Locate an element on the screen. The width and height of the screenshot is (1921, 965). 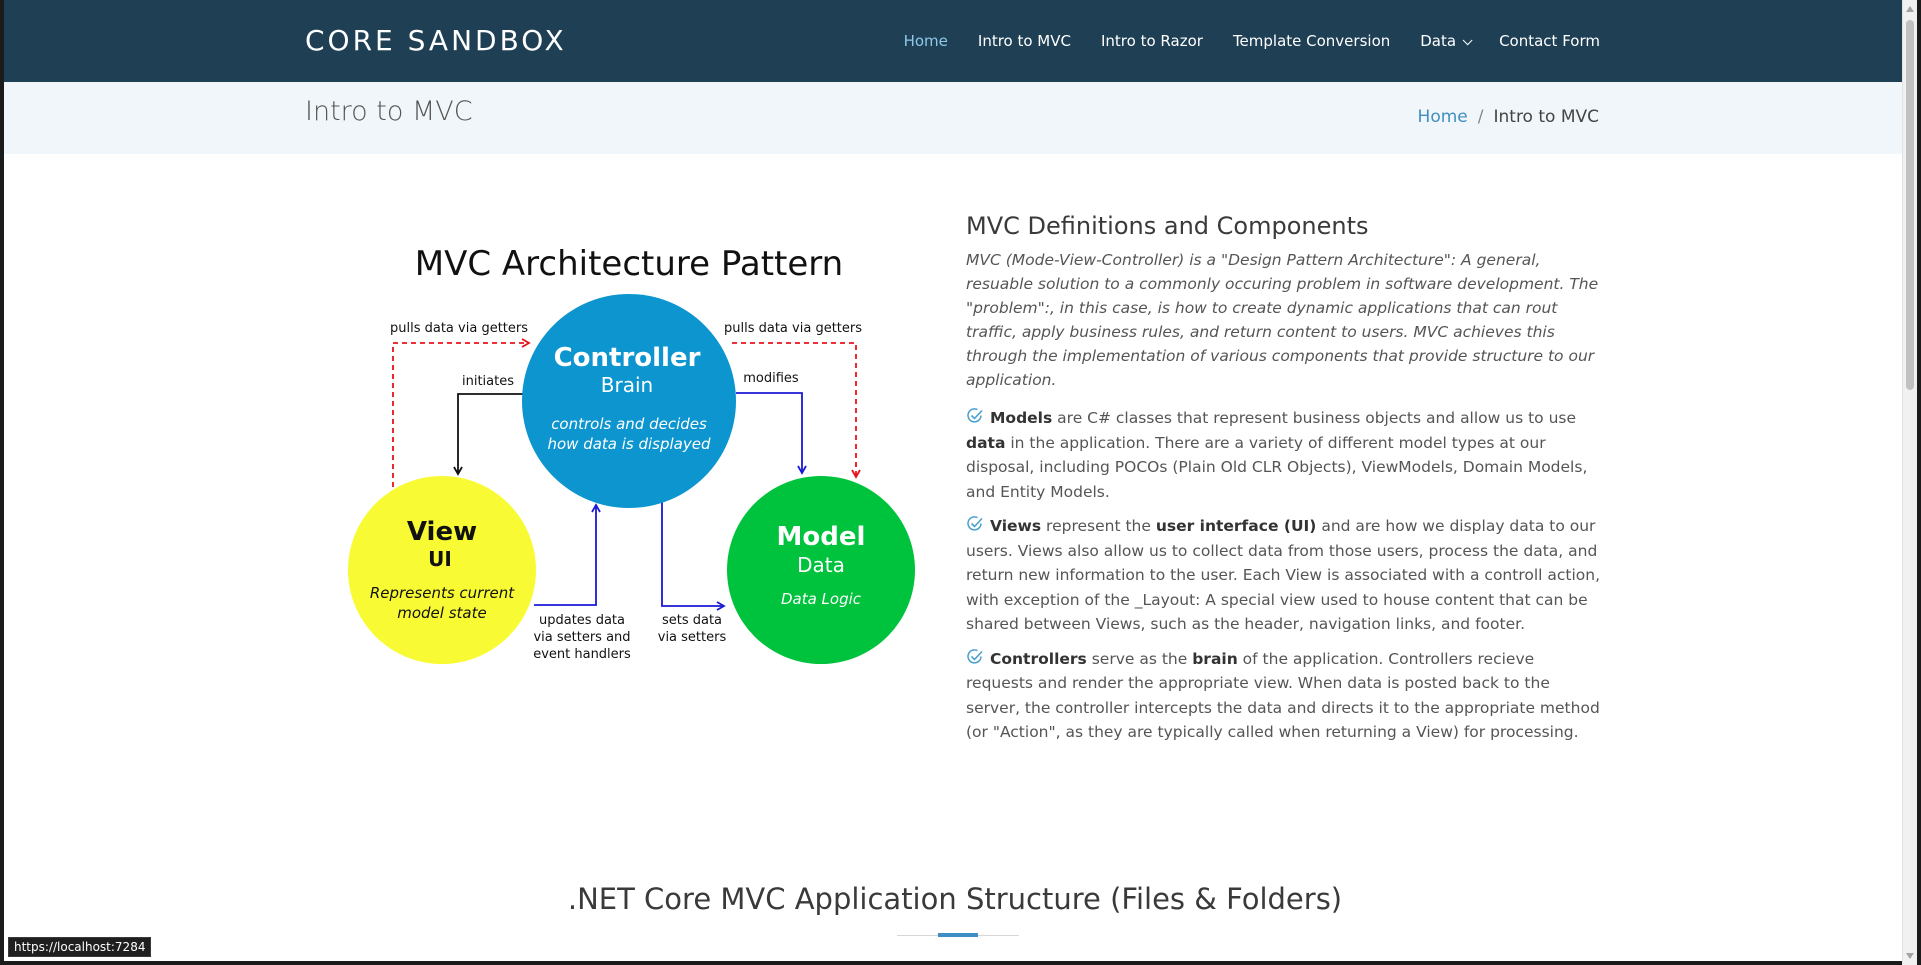
model-desc: Data Logic is located at coordinates (821, 599).